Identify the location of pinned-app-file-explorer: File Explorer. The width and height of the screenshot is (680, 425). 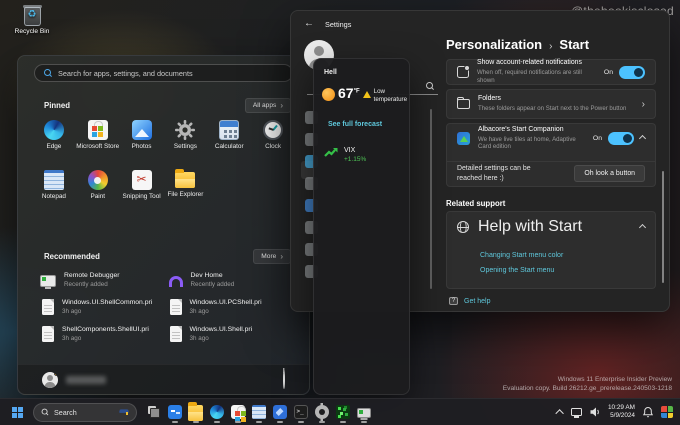
(185, 189).